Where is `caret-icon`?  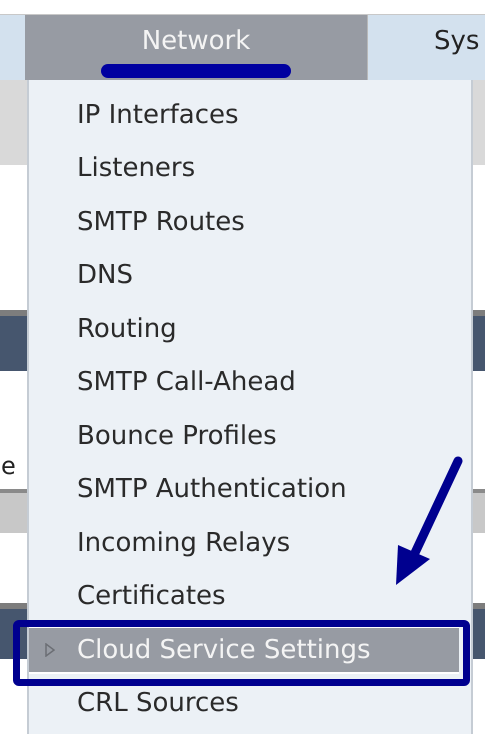
caret-icon is located at coordinates (50, 649).